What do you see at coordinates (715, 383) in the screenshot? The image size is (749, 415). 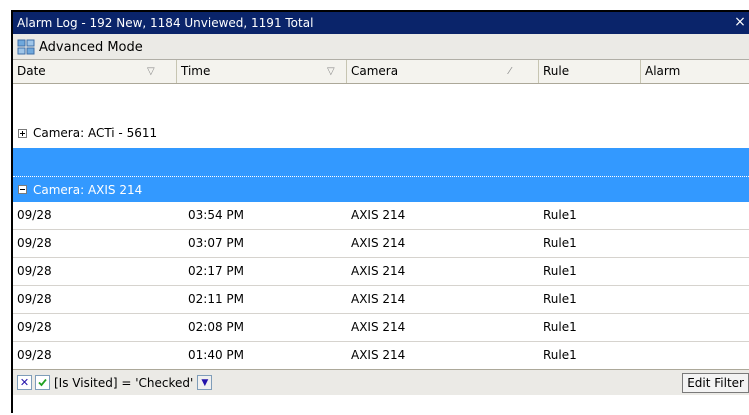 I see `edit-filter-button: Edit Filter` at bounding box center [715, 383].